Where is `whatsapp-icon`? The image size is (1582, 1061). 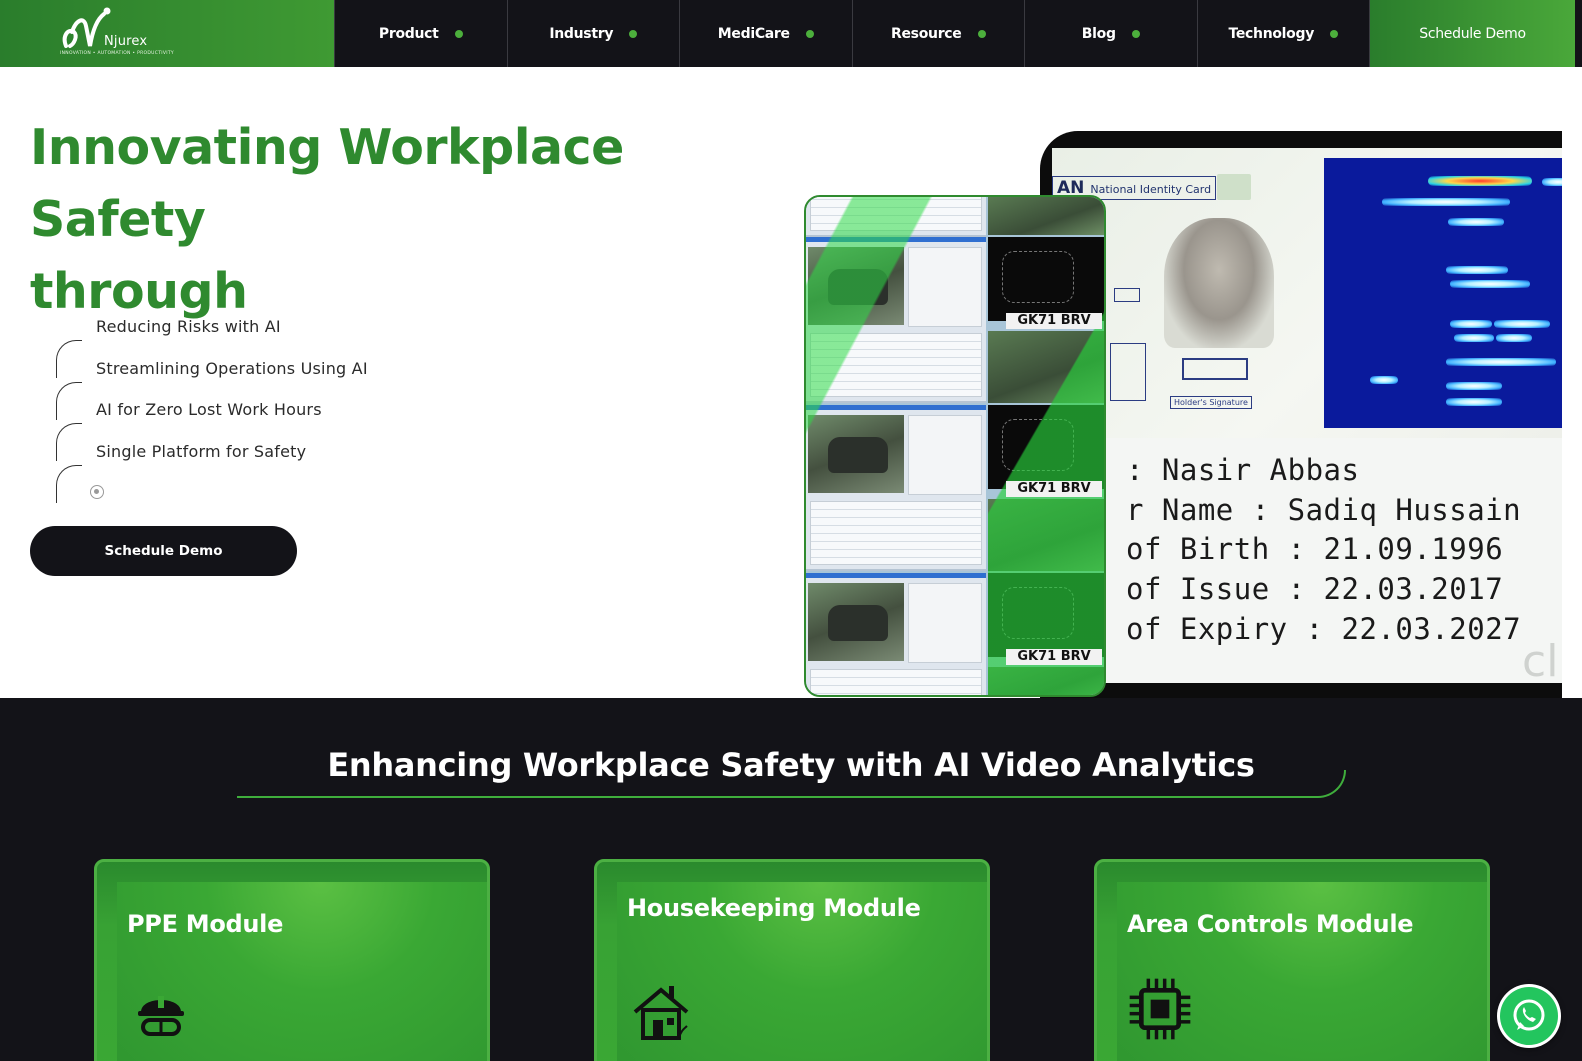
whatsapp-icon is located at coordinates (1529, 1016).